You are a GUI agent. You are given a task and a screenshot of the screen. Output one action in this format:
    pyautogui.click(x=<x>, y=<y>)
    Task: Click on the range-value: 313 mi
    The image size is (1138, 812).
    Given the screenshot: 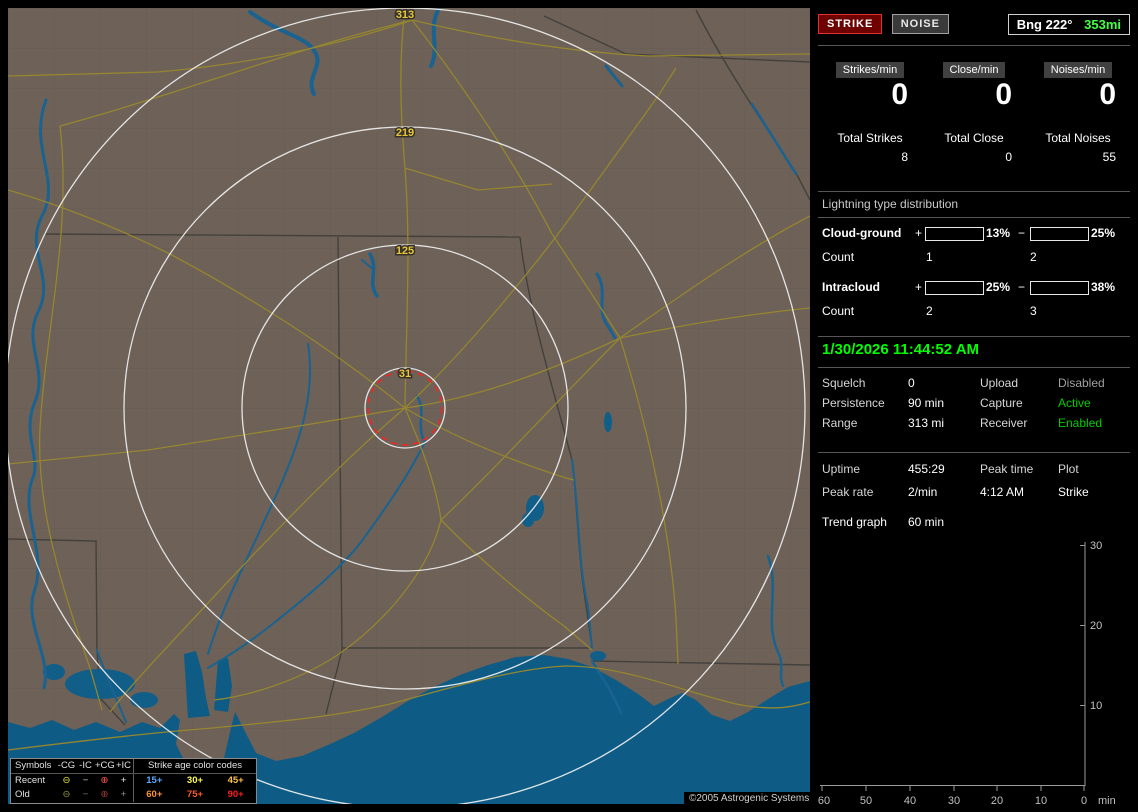 What is the action you would take?
    pyautogui.click(x=926, y=423)
    